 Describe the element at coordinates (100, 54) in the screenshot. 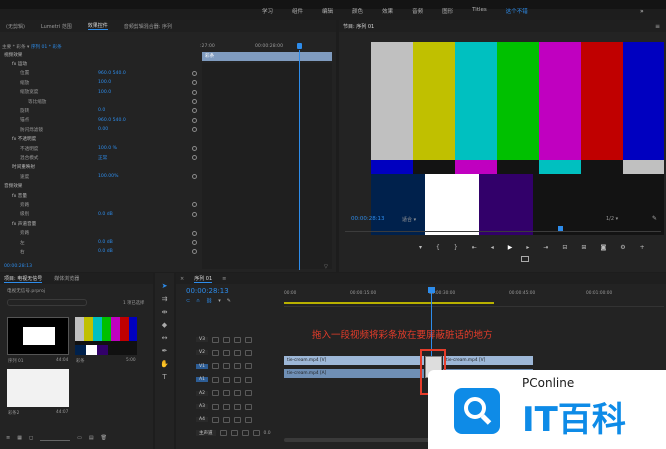

I see `effect-row: 视频效果` at that location.